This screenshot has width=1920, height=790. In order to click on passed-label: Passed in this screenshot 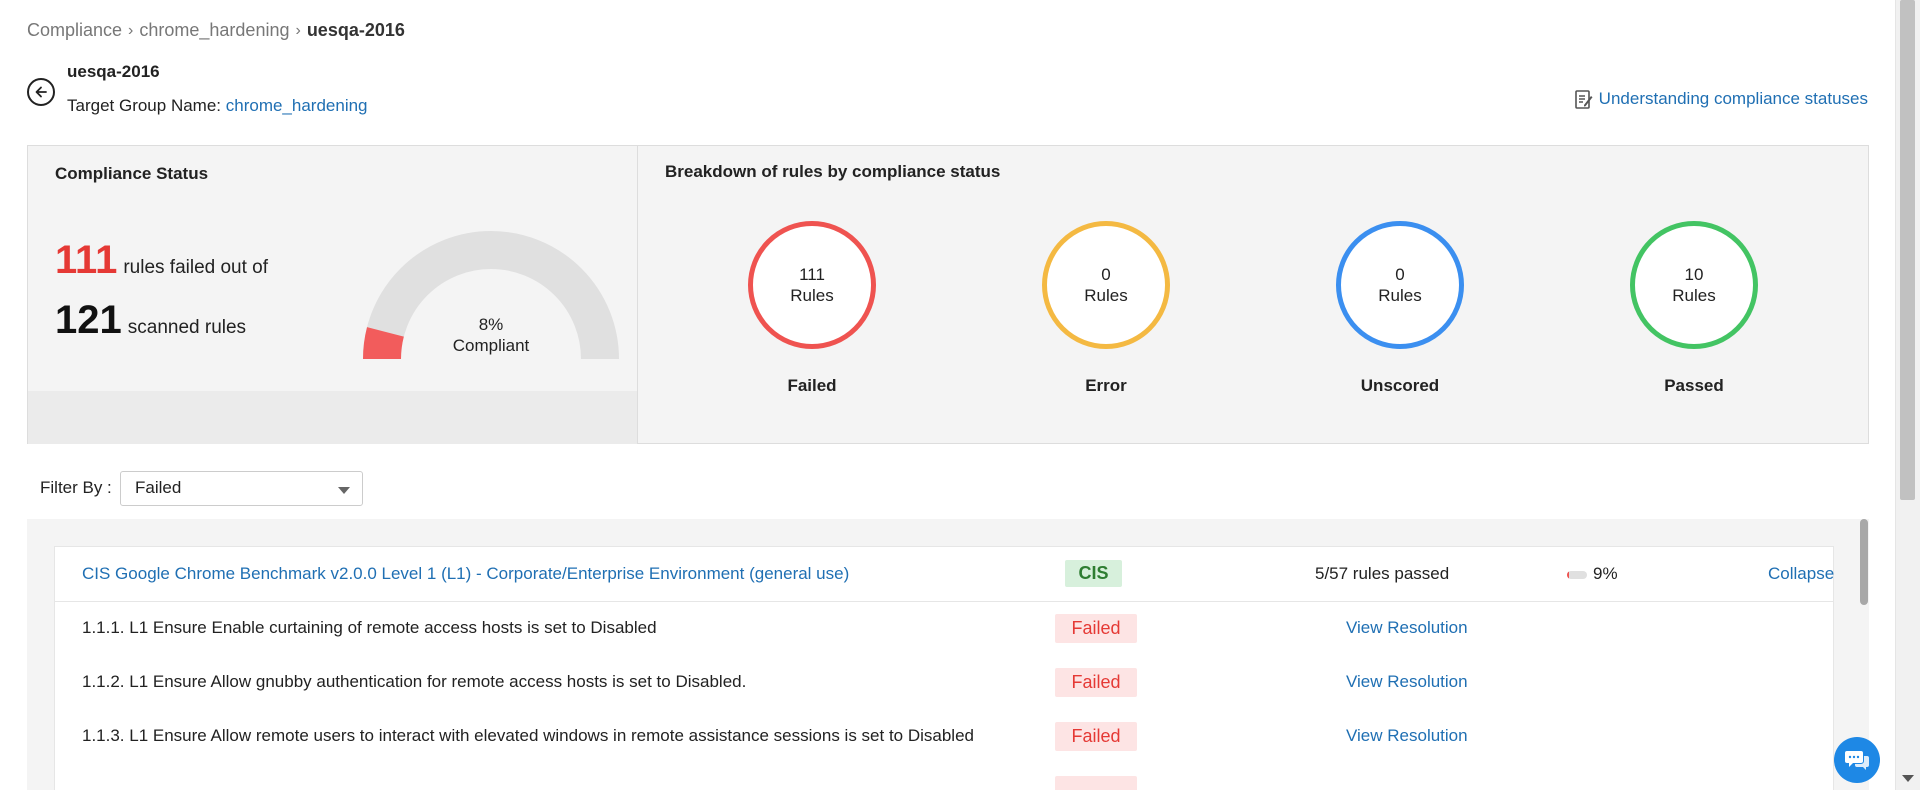, I will do `click(1694, 385)`.